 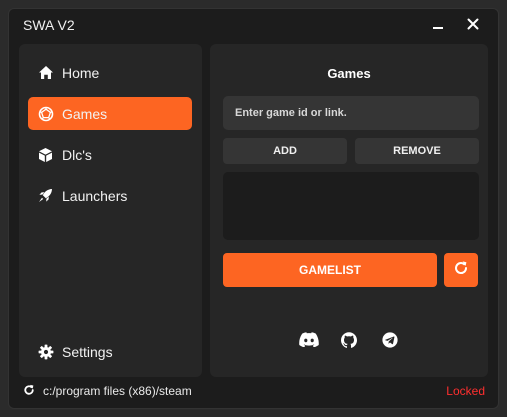 I want to click on minimize-icon, so click(x=438, y=26).